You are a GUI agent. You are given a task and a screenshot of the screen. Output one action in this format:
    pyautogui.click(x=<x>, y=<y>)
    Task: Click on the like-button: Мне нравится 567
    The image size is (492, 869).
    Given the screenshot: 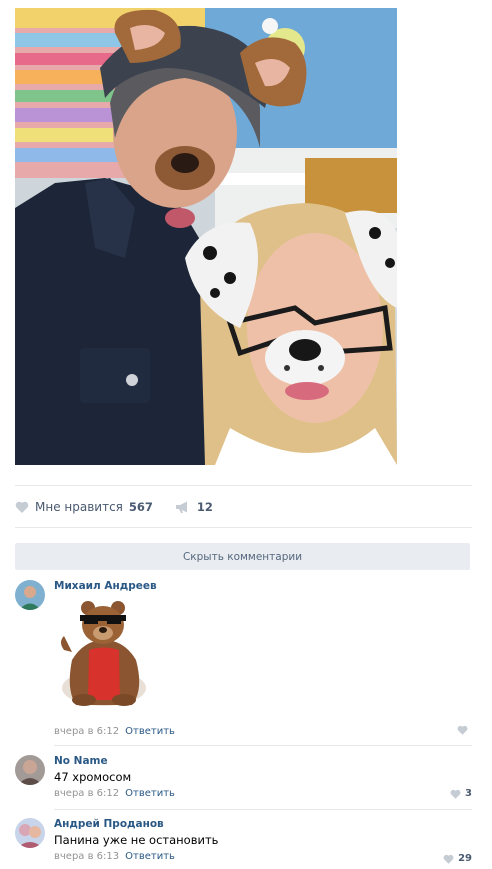 What is the action you would take?
    pyautogui.click(x=84, y=507)
    